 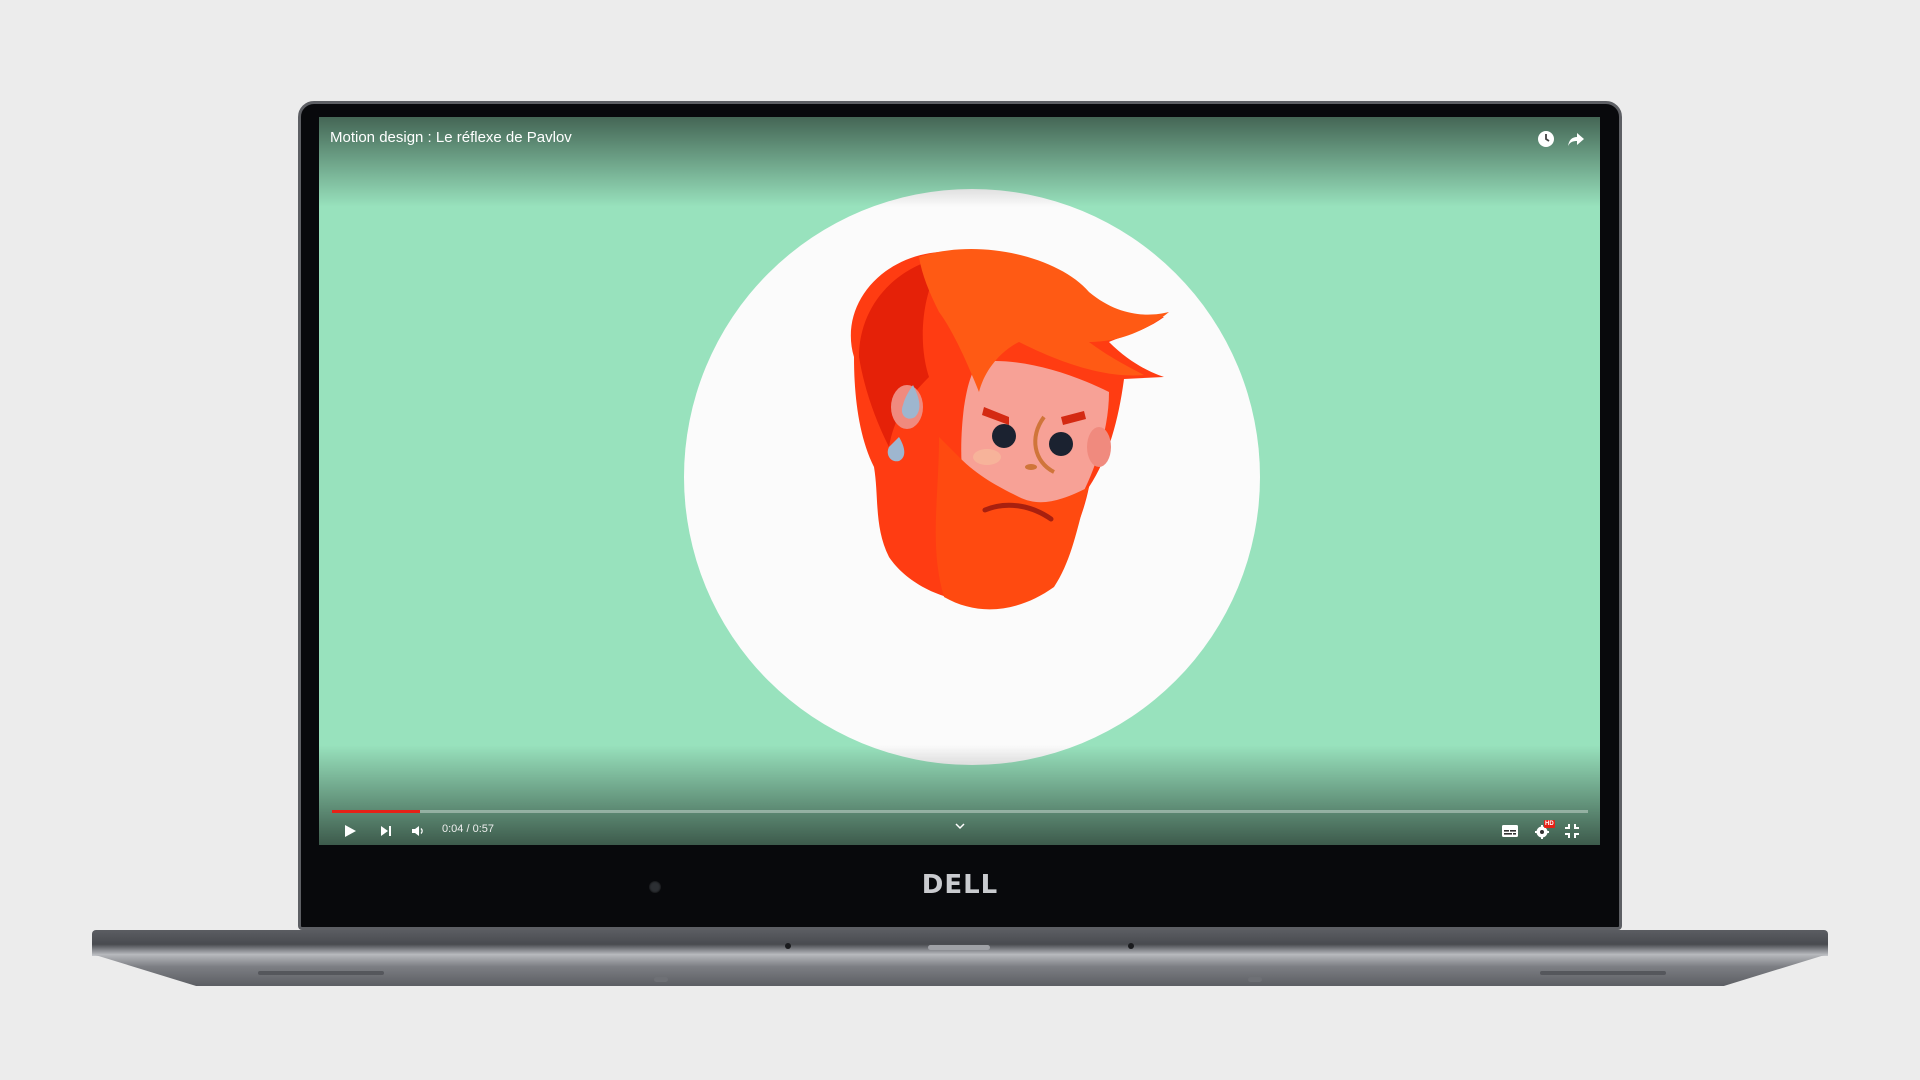 What do you see at coordinates (1031, 467) in the screenshot?
I see `nostril` at bounding box center [1031, 467].